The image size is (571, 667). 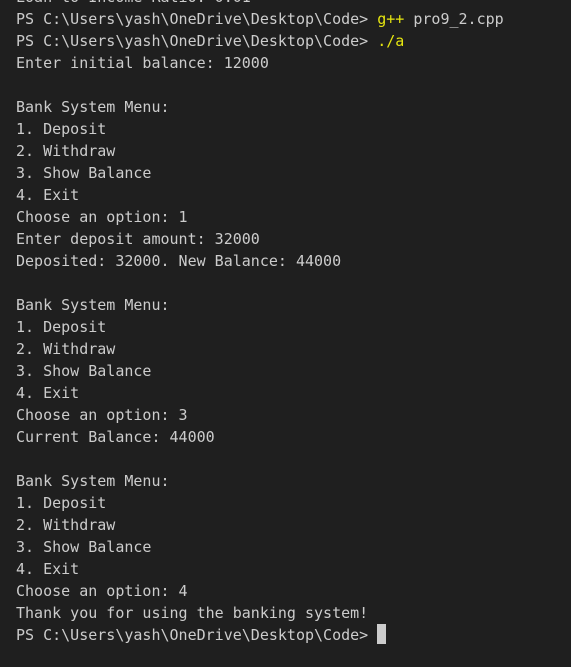 What do you see at coordinates (102, 591) in the screenshot?
I see `menu-choice: Choose an option: 4` at bounding box center [102, 591].